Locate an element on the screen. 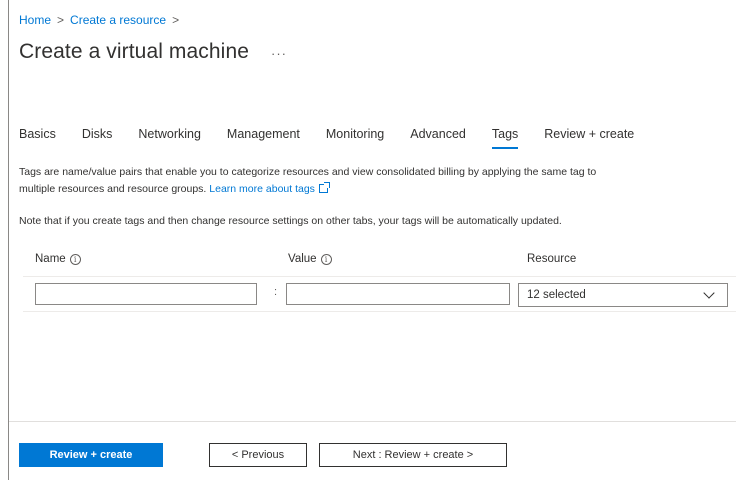 The height and width of the screenshot is (480, 736). review-create-button: Review + create is located at coordinates (91, 455).